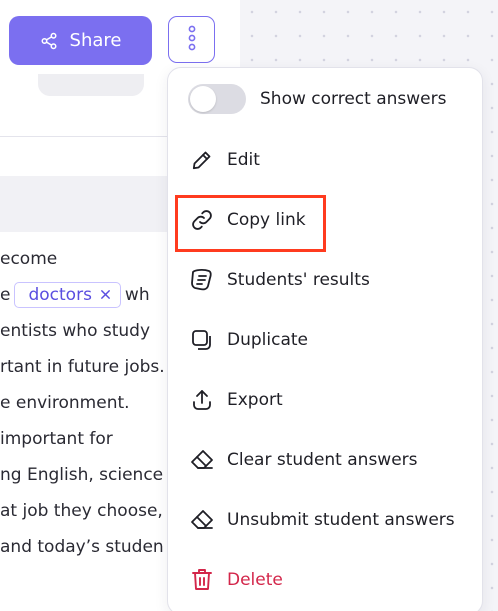 This screenshot has width=498, height=611. I want to click on text-line-with-chip: e doctors wh, so click(75, 295).